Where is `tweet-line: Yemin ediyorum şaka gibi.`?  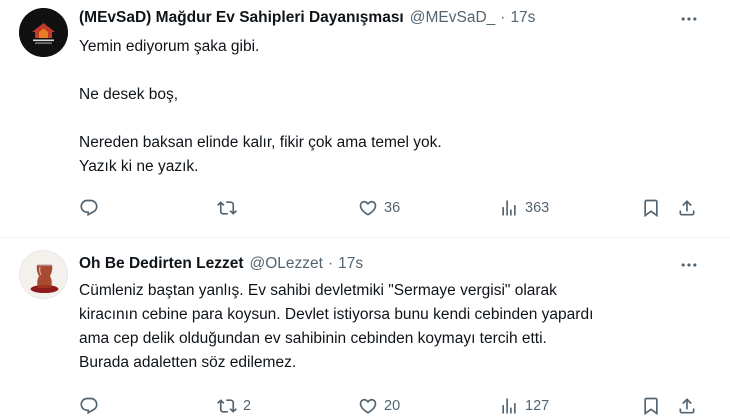 tweet-line: Yemin ediyorum şaka gibi. is located at coordinates (169, 46).